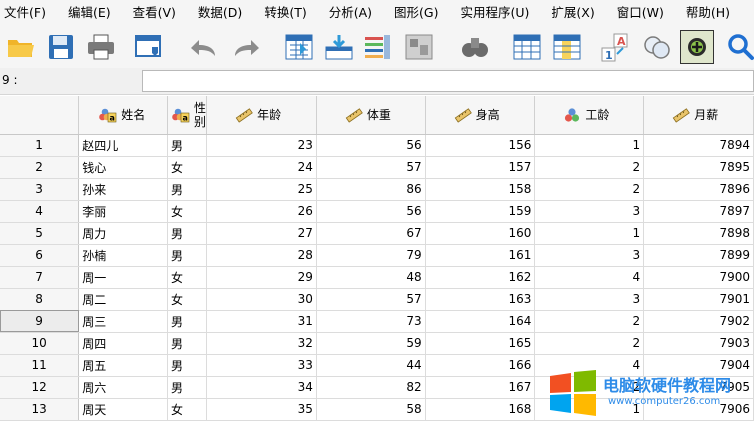 The height and width of the screenshot is (423, 754). What do you see at coordinates (261, 145) in the screenshot?
I see `data-cell: 23` at bounding box center [261, 145].